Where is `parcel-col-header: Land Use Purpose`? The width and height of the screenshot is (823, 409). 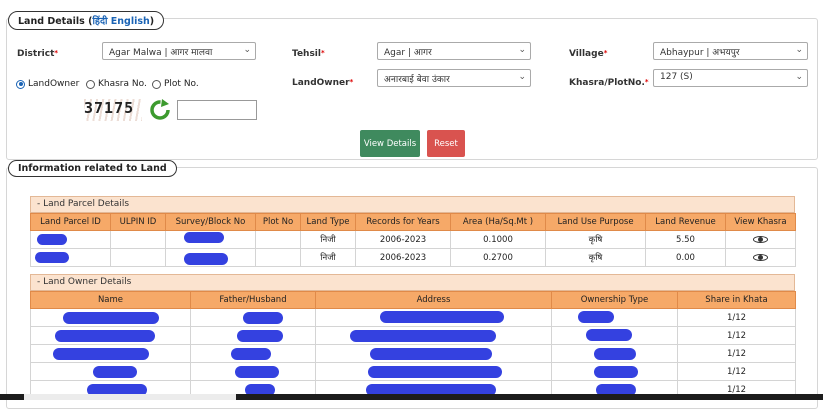
parcel-col-header: Land Use Purpose is located at coordinates (595, 222).